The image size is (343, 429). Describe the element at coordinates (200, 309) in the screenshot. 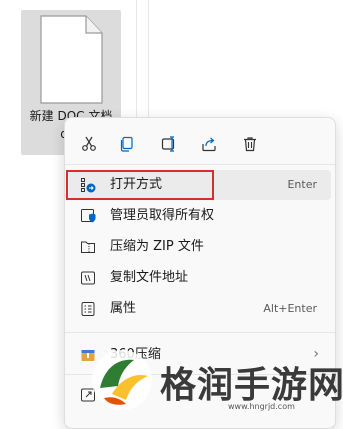

I see `menu-item-properties: 属性 Alt+Enter` at that location.